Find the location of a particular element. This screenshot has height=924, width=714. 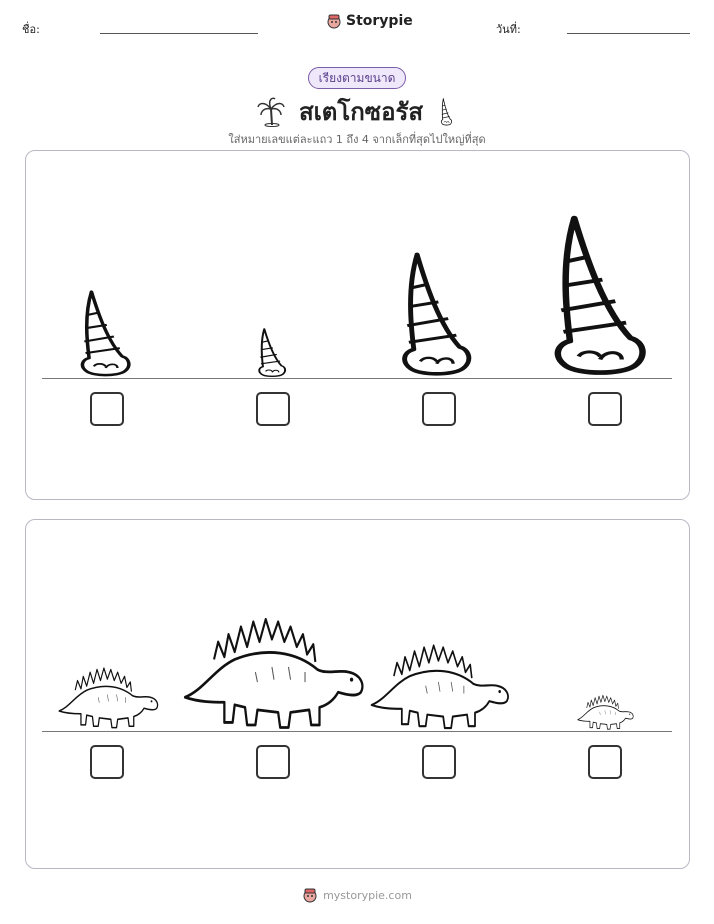

stegosaurus-small is located at coordinates (108, 698).